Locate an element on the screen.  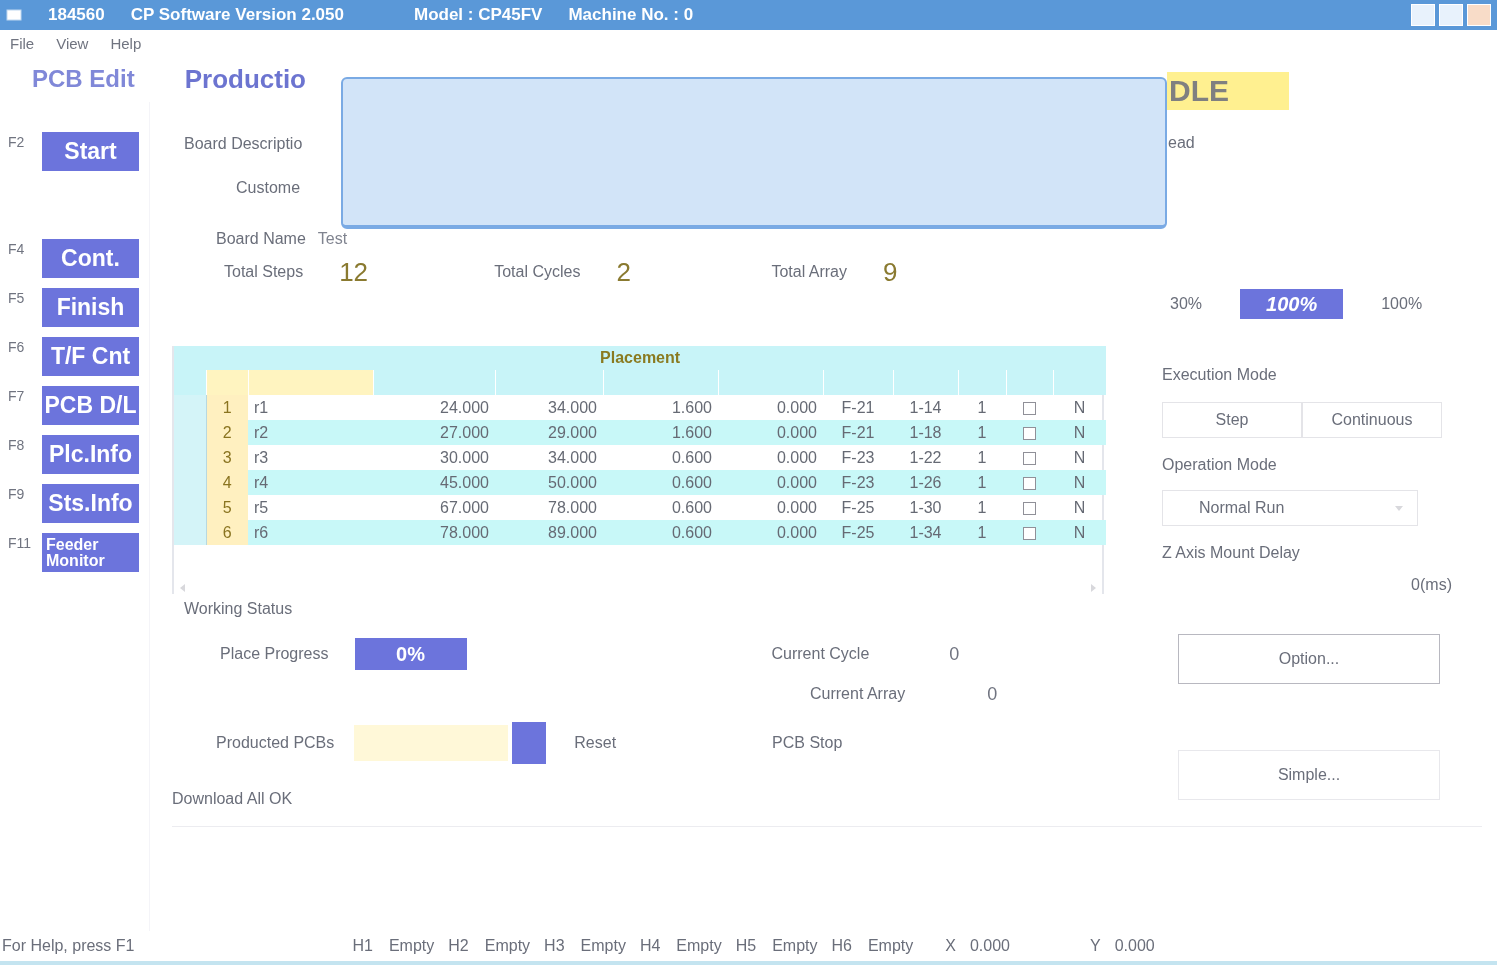
mode-button: Continuous is located at coordinates (1372, 420).